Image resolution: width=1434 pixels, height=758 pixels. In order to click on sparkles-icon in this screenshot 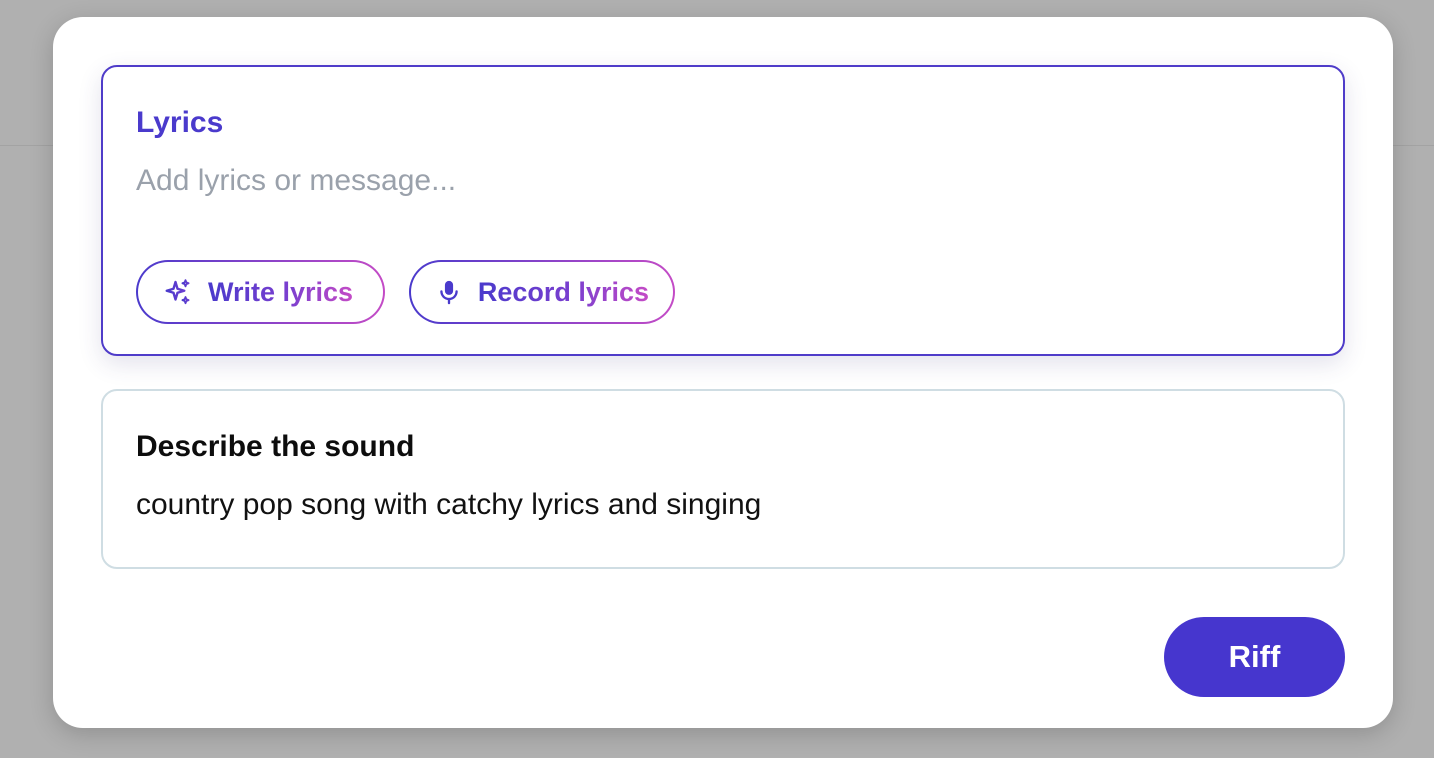, I will do `click(178, 292)`.